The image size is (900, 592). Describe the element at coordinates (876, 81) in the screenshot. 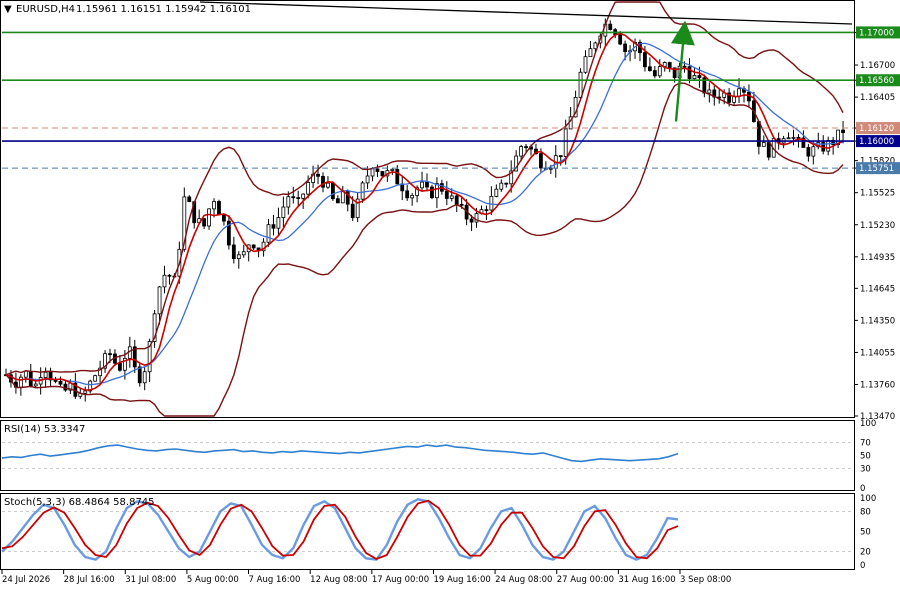

I see `price-level-tag-label: 1.16560` at that location.